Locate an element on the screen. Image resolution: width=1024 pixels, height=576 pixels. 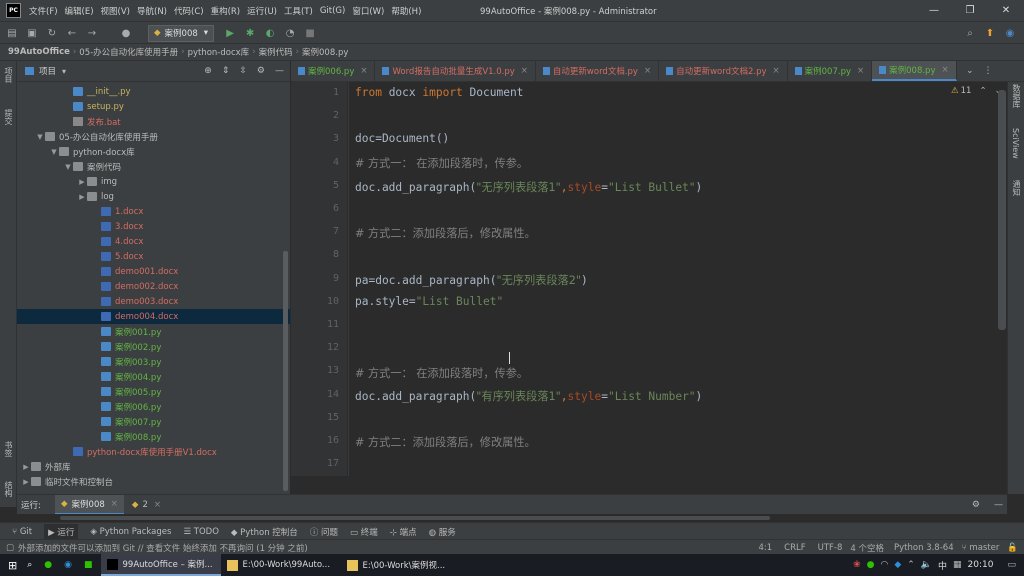
tool-tab-endpoints: ⊹ 端点 is located at coordinates (403, 532).